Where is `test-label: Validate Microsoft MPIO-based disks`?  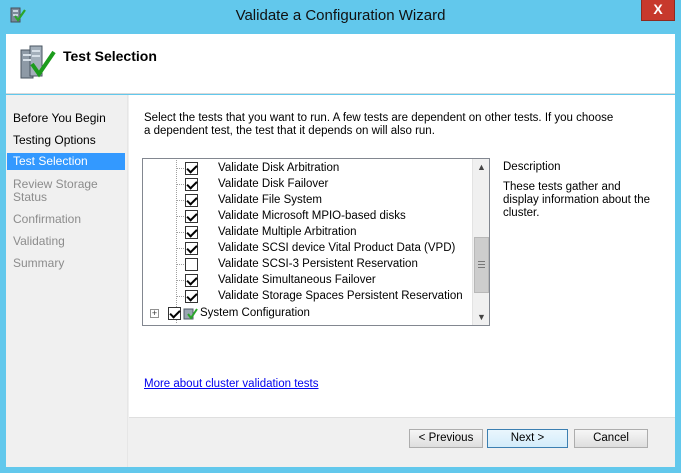
test-label: Validate Microsoft MPIO-based disks is located at coordinates (312, 216).